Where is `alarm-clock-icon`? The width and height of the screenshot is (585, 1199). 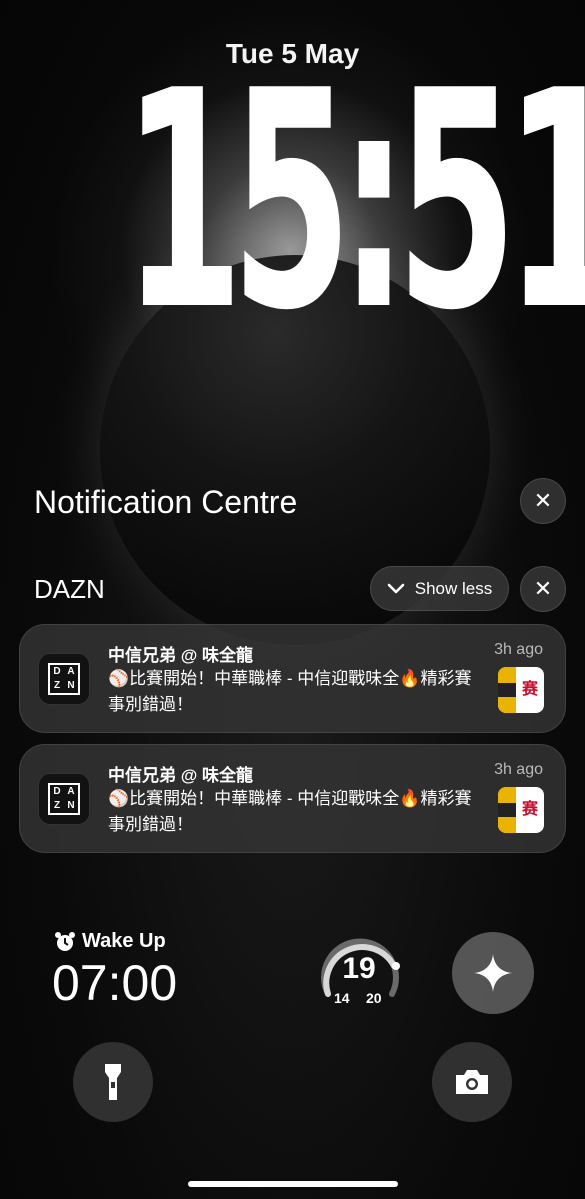 alarm-clock-icon is located at coordinates (65, 941).